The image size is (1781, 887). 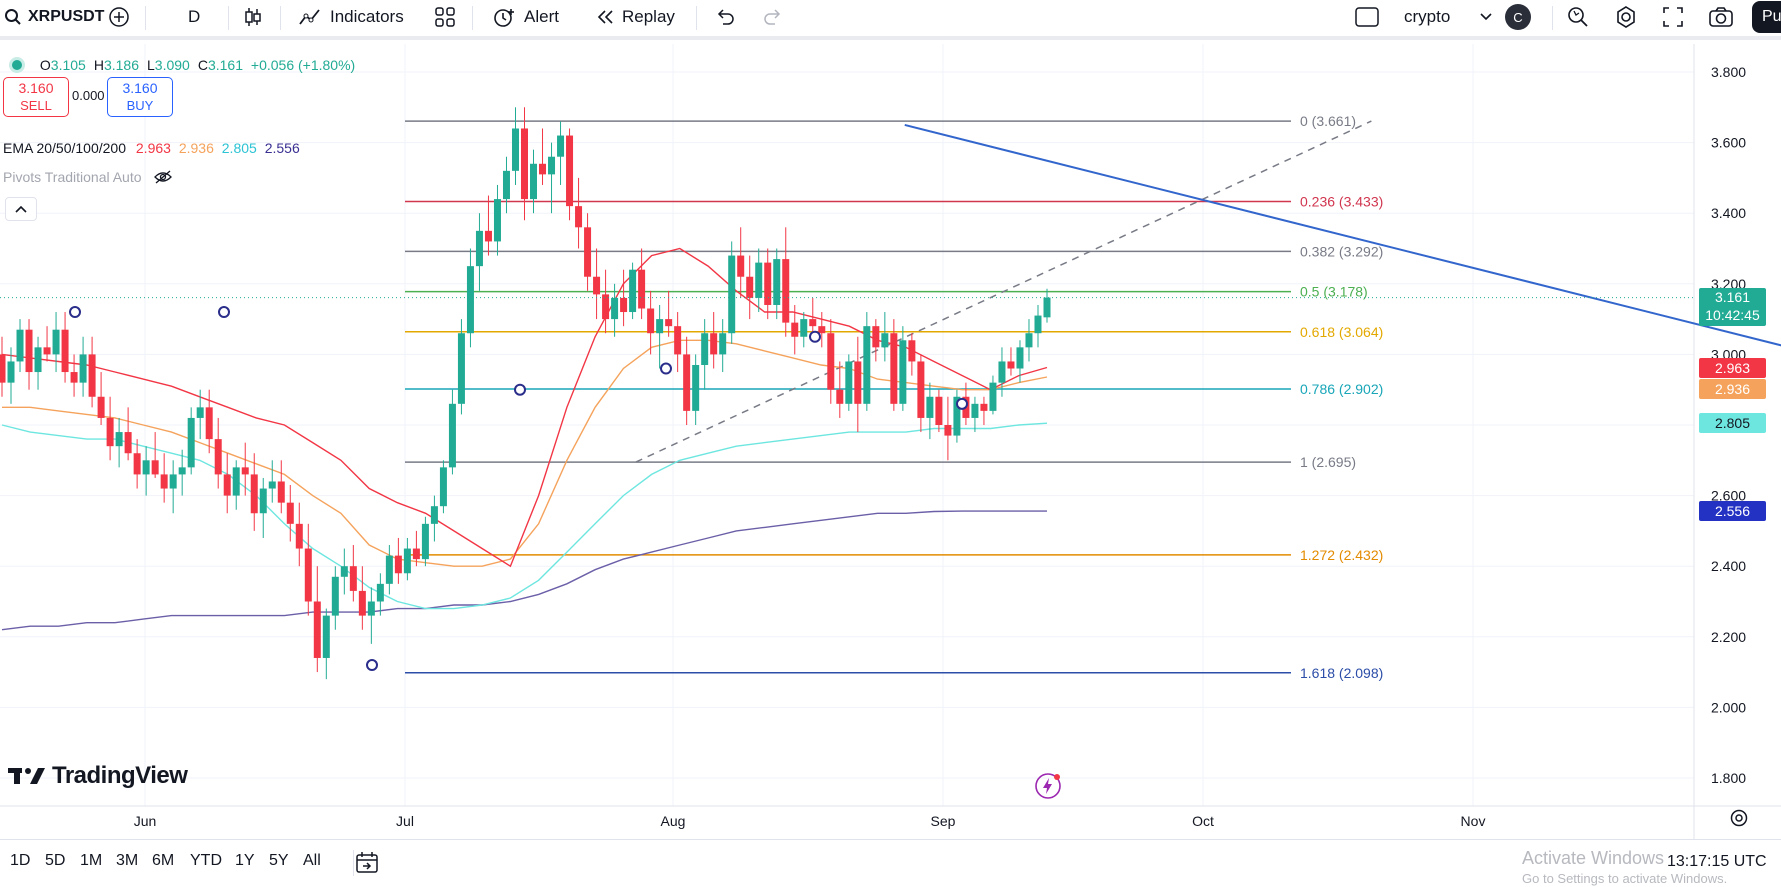 I want to click on interval-button: D, so click(x=194, y=17).